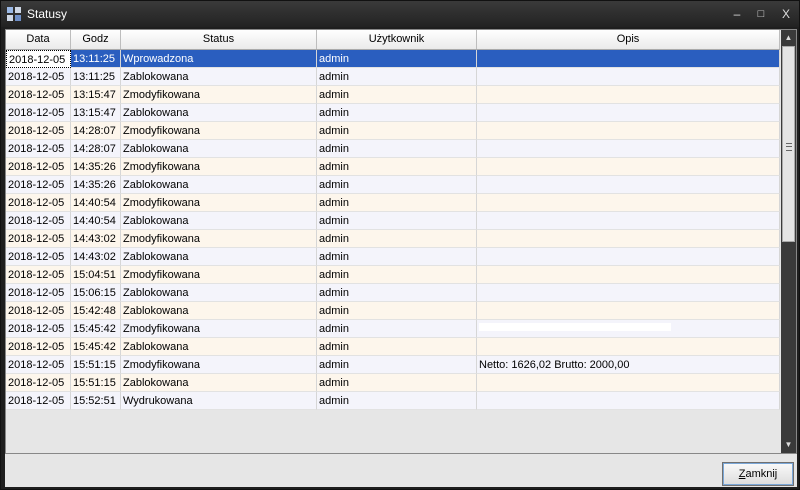  What do you see at coordinates (38, 39) in the screenshot?
I see `column-header-col-data: Data` at bounding box center [38, 39].